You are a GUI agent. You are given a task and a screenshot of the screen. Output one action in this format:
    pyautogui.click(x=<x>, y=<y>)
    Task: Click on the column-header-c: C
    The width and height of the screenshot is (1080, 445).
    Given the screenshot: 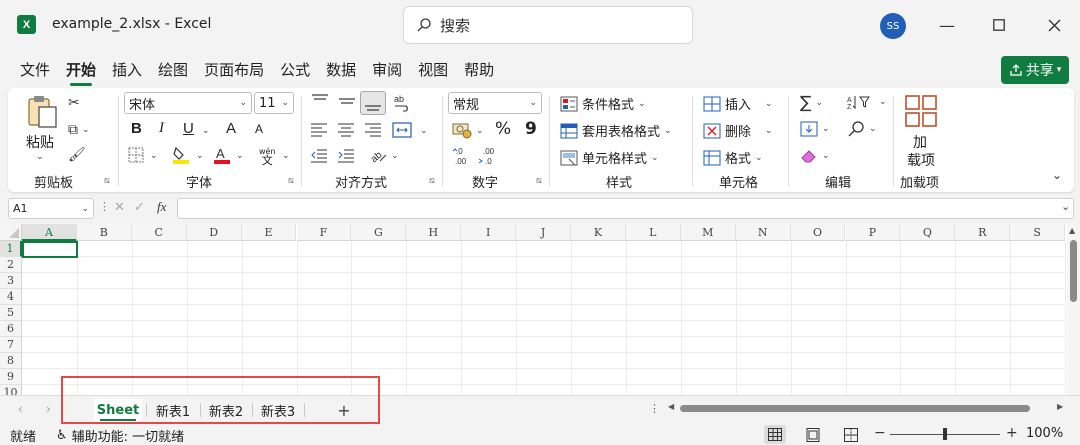 What is the action you would take?
    pyautogui.click(x=159, y=232)
    